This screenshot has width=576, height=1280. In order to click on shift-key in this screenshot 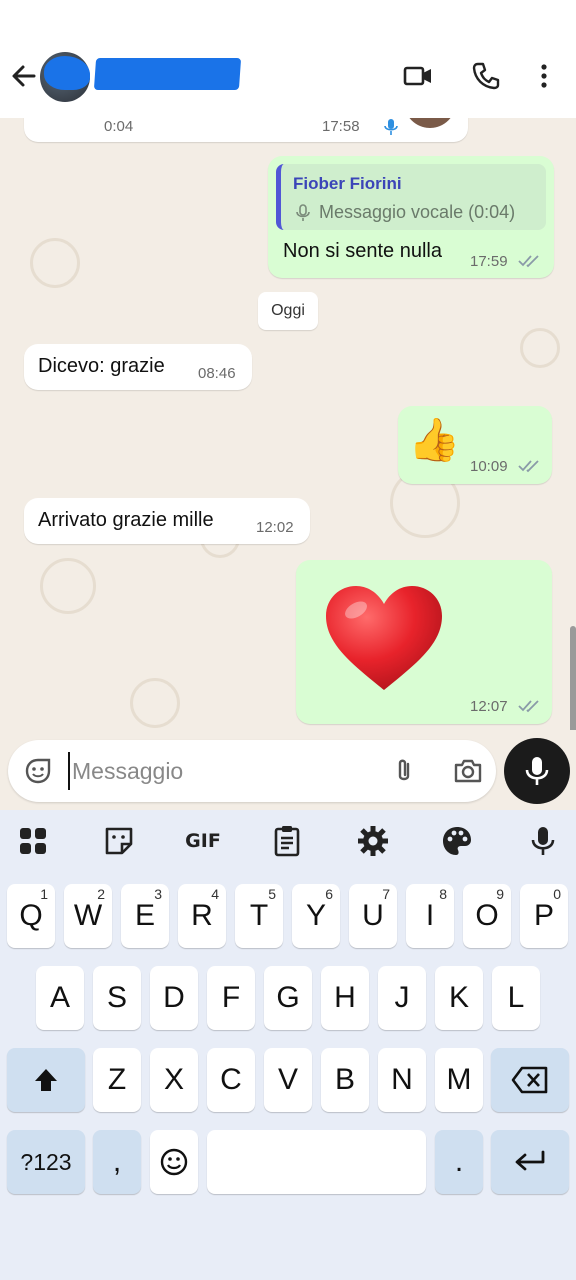, I will do `click(46, 1080)`.